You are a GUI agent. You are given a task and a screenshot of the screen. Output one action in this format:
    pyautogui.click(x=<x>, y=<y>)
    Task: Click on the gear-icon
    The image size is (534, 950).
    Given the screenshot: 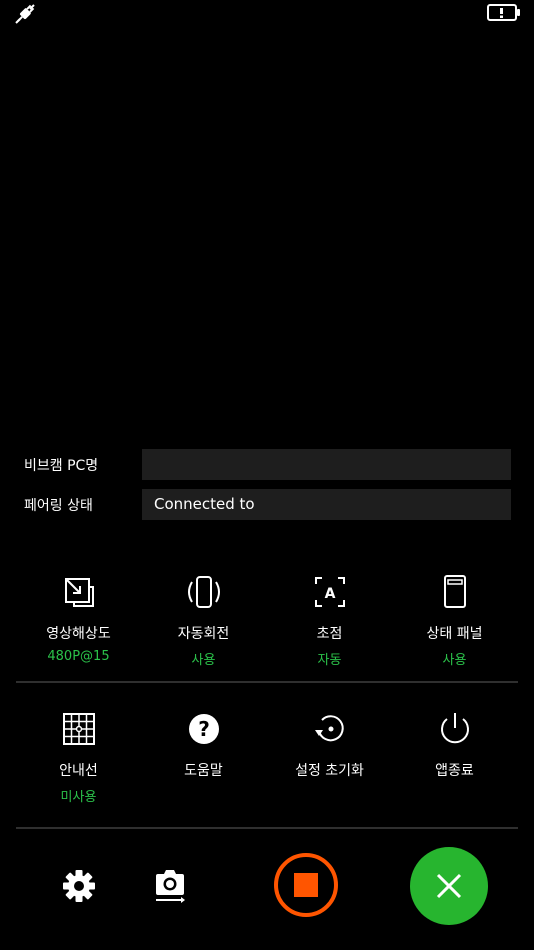 What is the action you would take?
    pyautogui.click(x=79, y=886)
    